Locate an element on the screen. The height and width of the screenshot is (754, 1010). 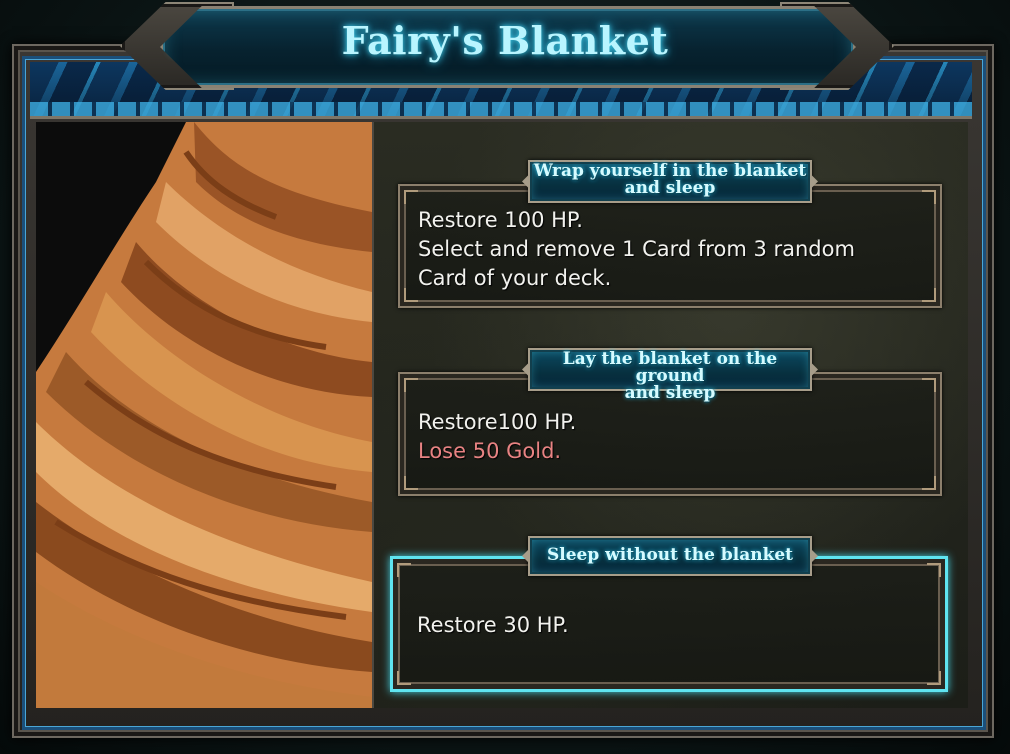
option-label-line: Sleep without the blanket is located at coordinates (670, 555).